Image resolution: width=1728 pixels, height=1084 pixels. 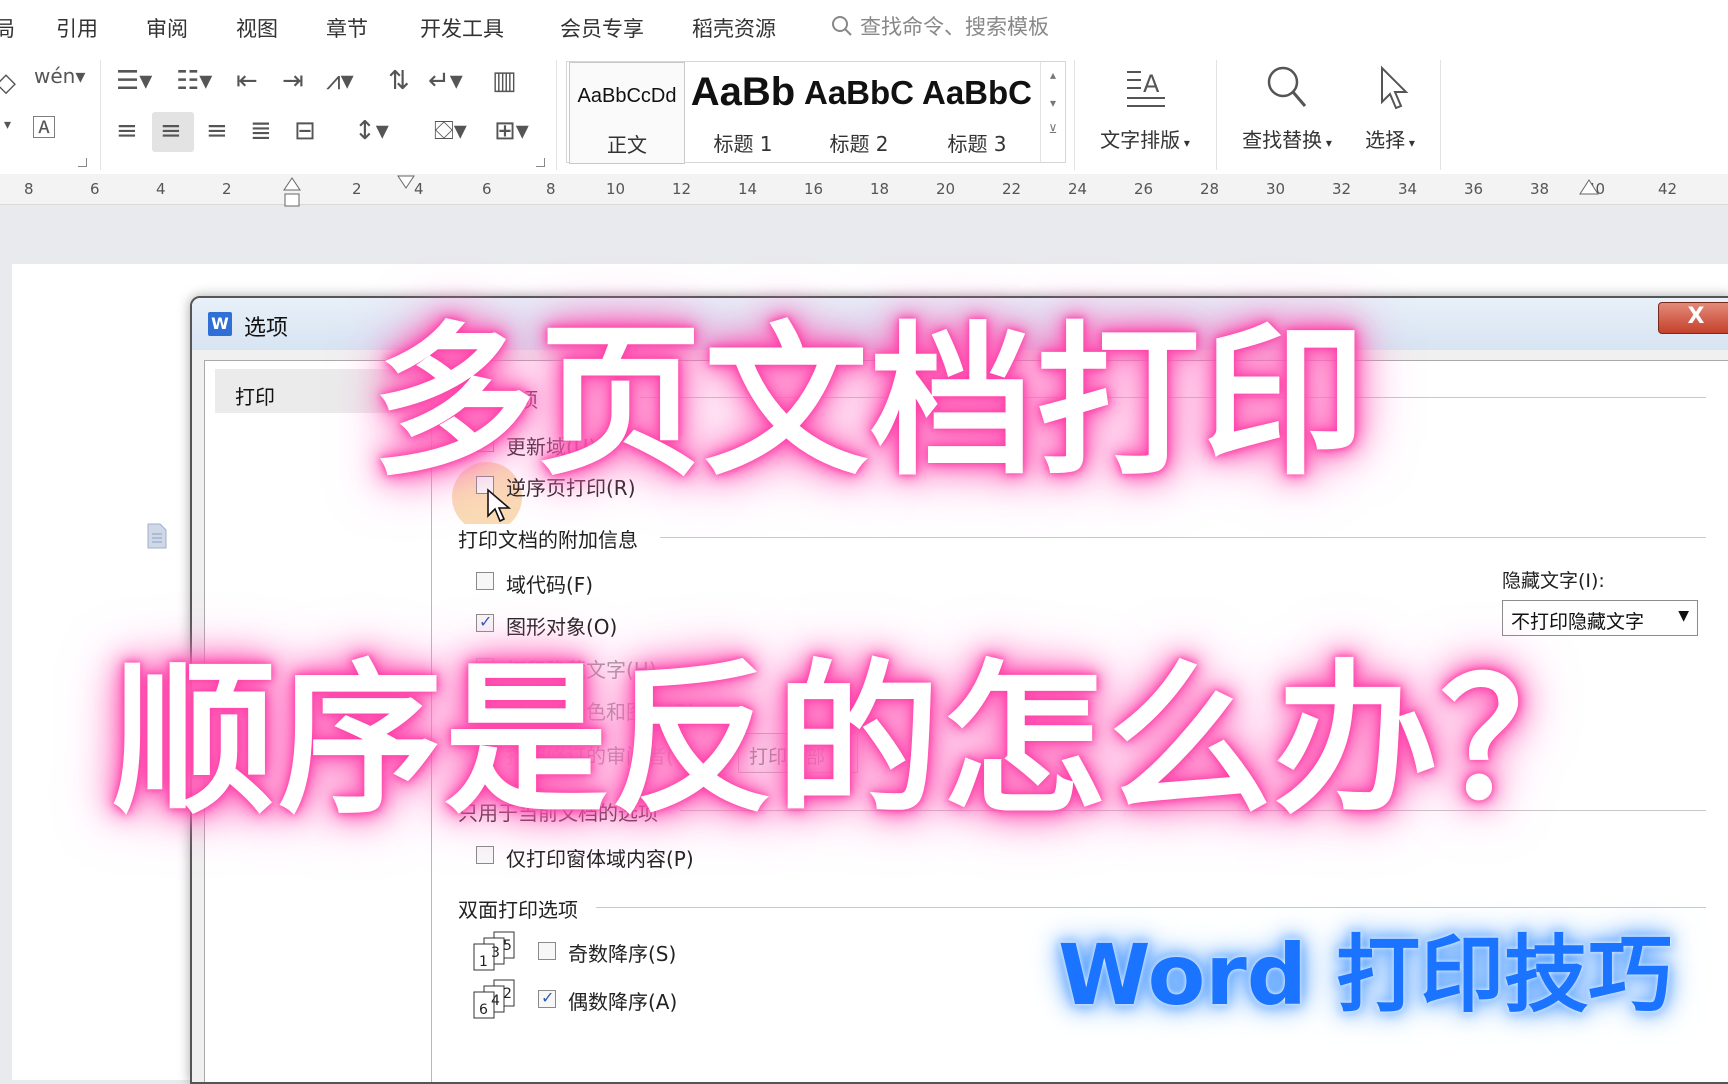 What do you see at coordinates (194, 81) in the screenshot?
I see `numbered-list-icon: ☷▾` at bounding box center [194, 81].